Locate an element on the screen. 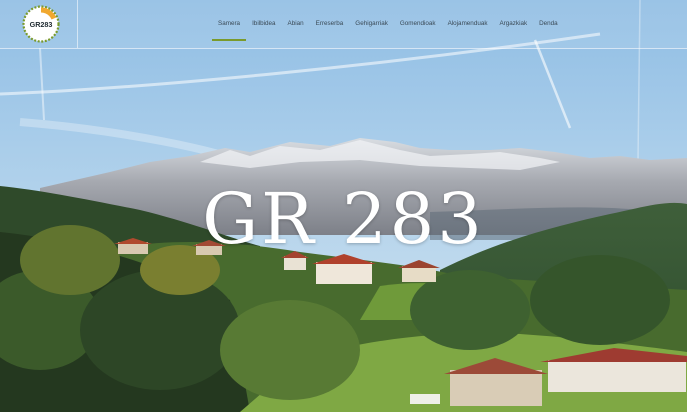  nav-item-samera: Samera is located at coordinates (229, 24).